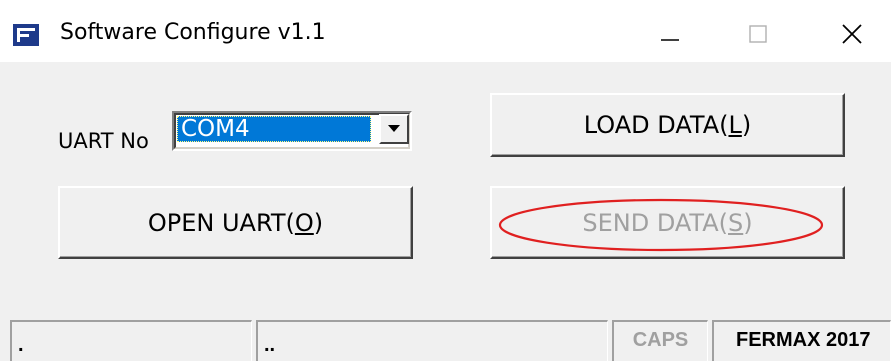 This screenshot has height=361, width=891. I want to click on open-uart-button: OPEN UART(O), so click(235, 222).